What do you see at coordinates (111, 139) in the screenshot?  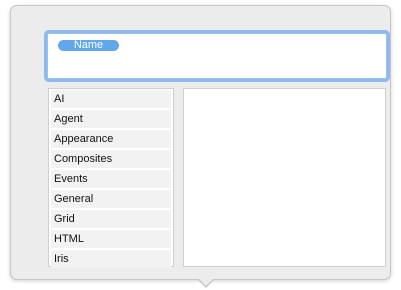 I see `category-item-appearance: Appearance` at bounding box center [111, 139].